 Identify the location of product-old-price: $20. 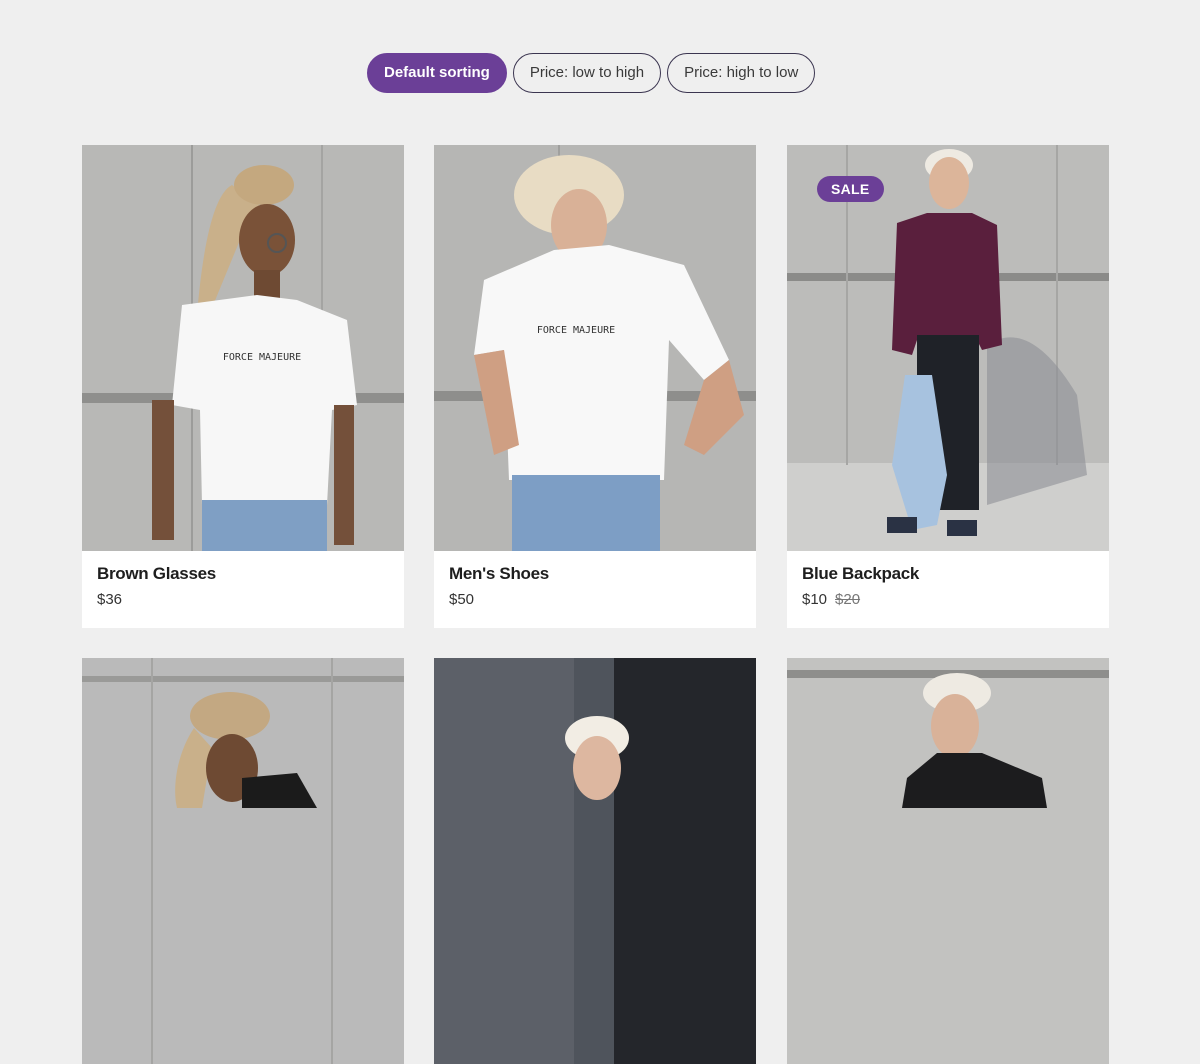
(848, 599).